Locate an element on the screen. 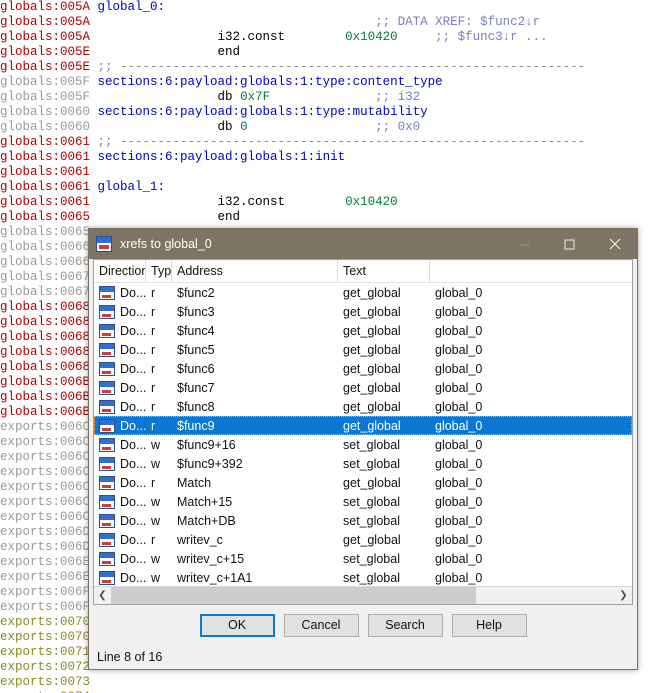  dialog-titlebar: xrefs to global_0 is located at coordinates (363, 244).